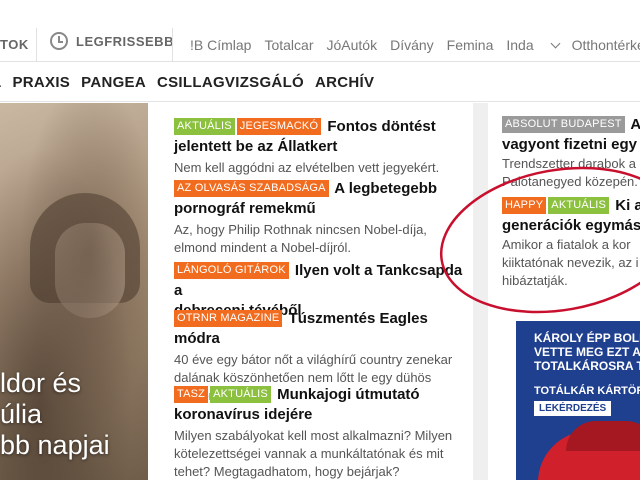 The image size is (640, 480). What do you see at coordinates (55, 445) in the screenshot?
I see `hero-title-line: bb napjai` at bounding box center [55, 445].